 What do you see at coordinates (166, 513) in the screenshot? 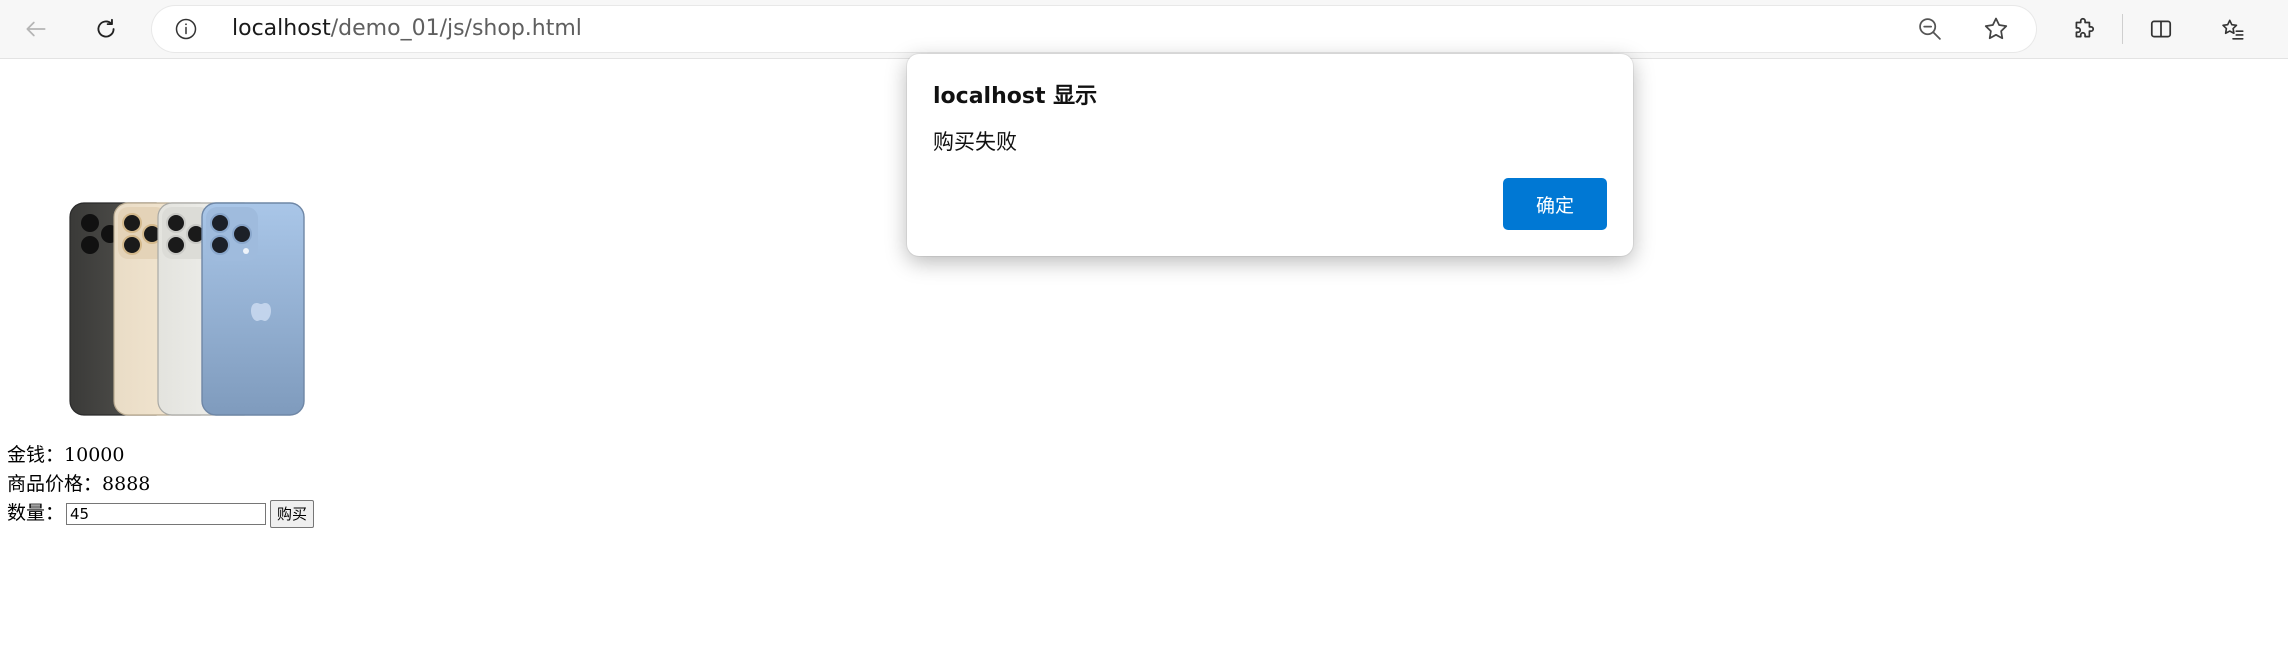
I see `quantity-input` at bounding box center [166, 513].